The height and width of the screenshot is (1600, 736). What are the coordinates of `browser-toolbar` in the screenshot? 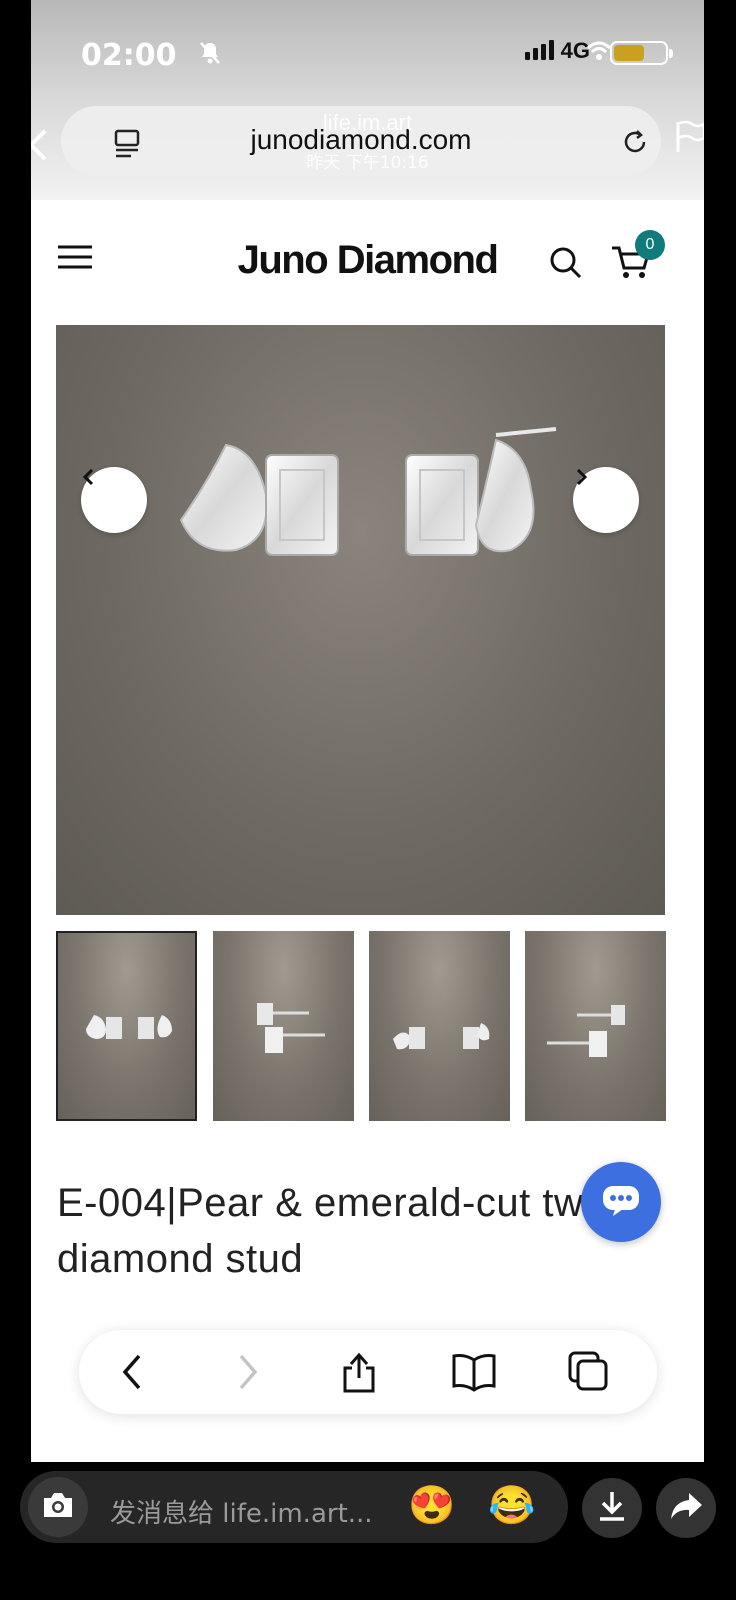 It's located at (368, 1372).